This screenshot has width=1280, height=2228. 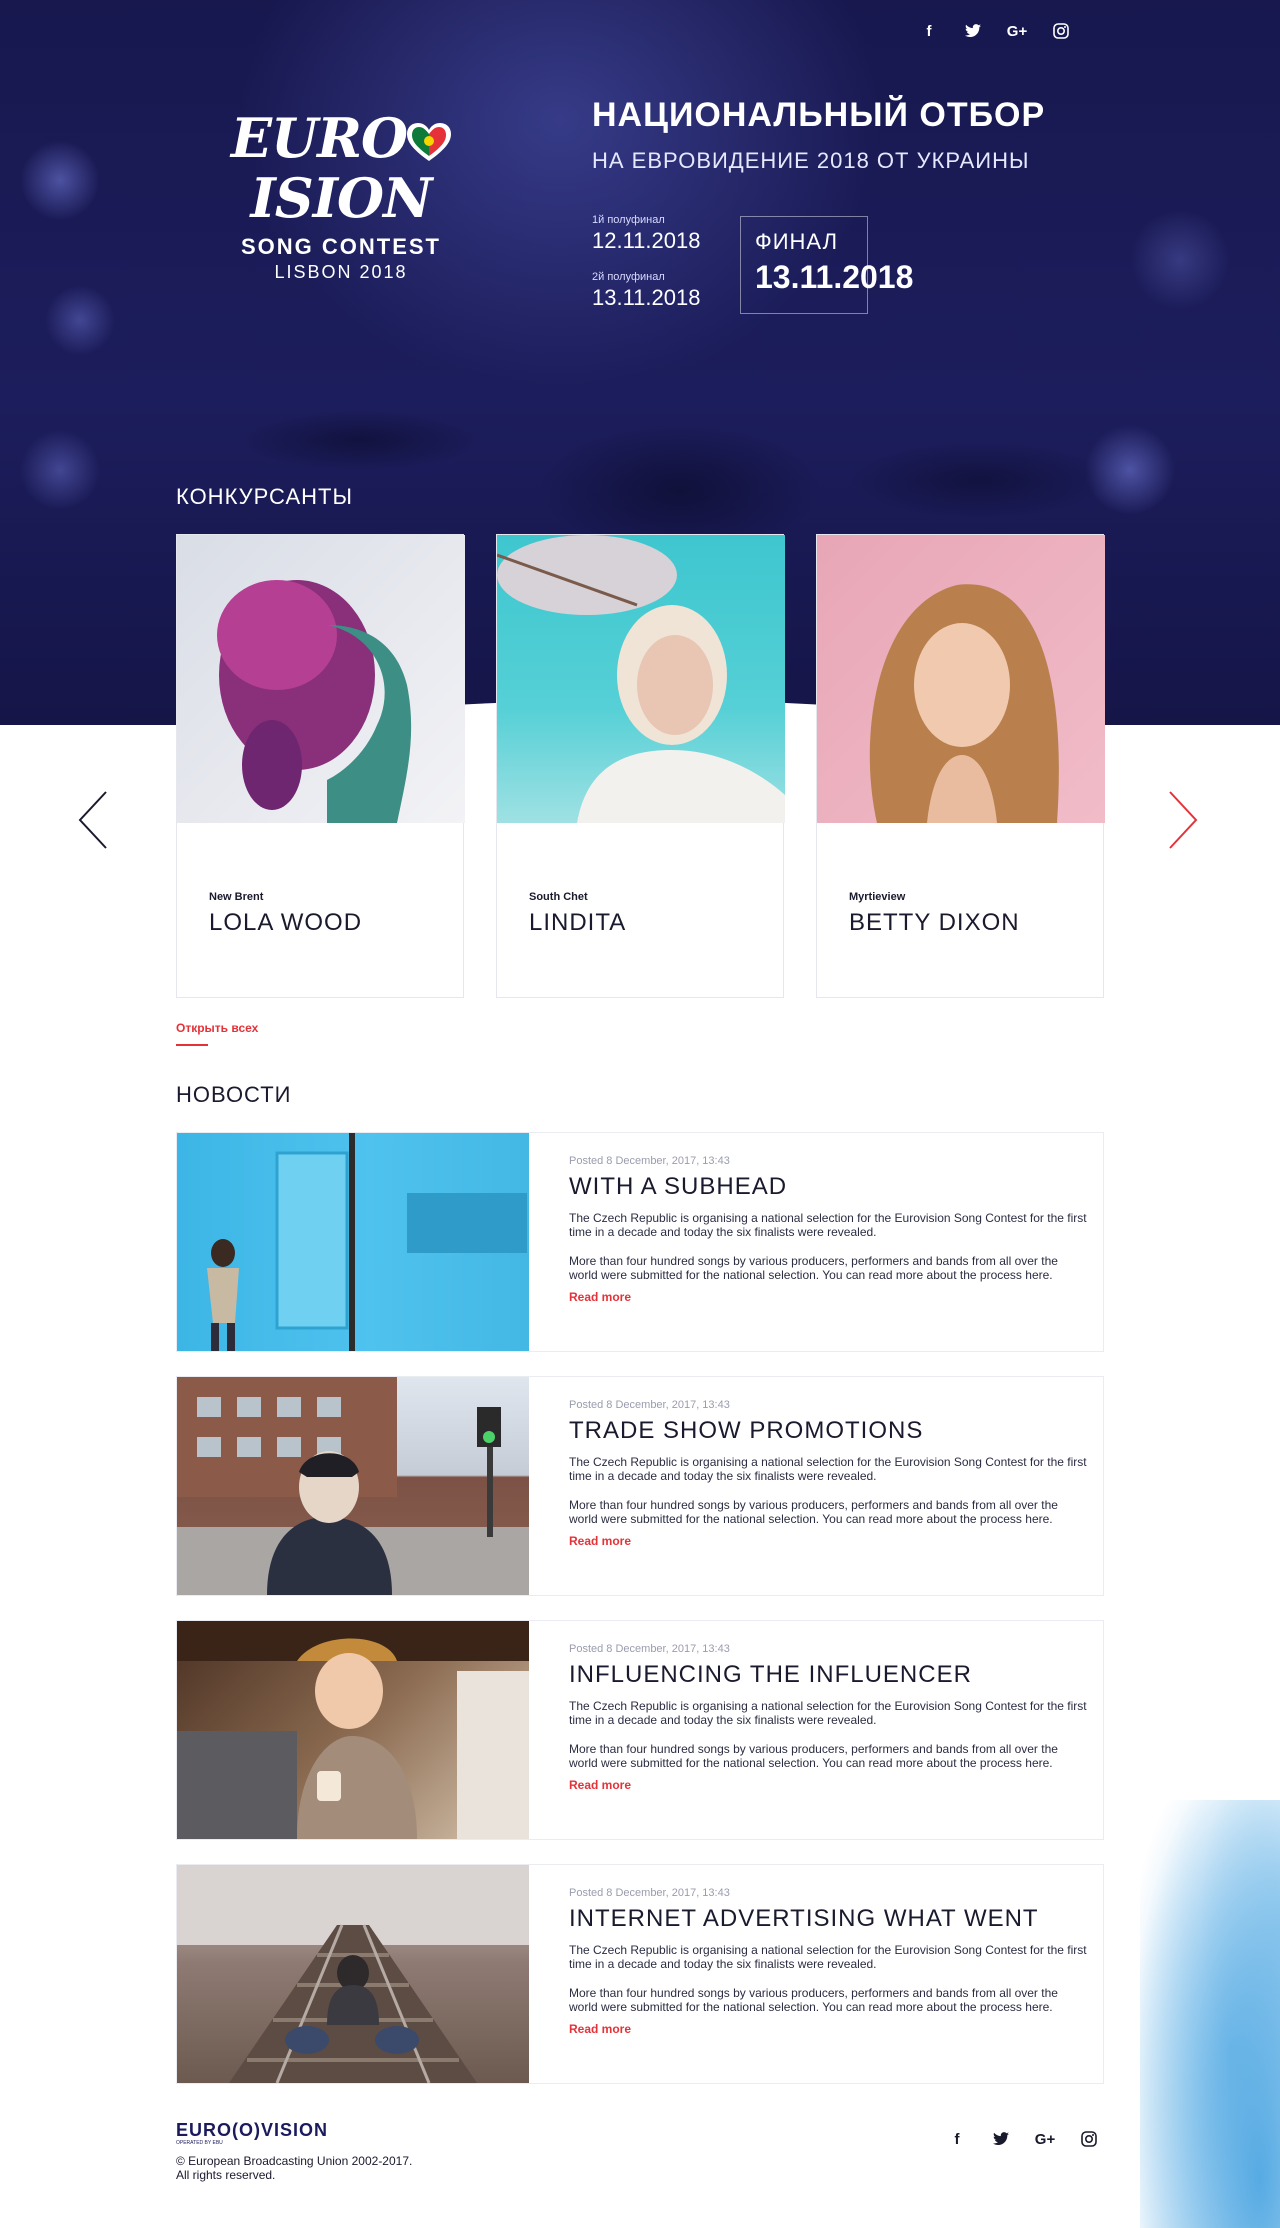 I want to click on logo-song-contest: SONG CONTEST, so click(x=340, y=246).